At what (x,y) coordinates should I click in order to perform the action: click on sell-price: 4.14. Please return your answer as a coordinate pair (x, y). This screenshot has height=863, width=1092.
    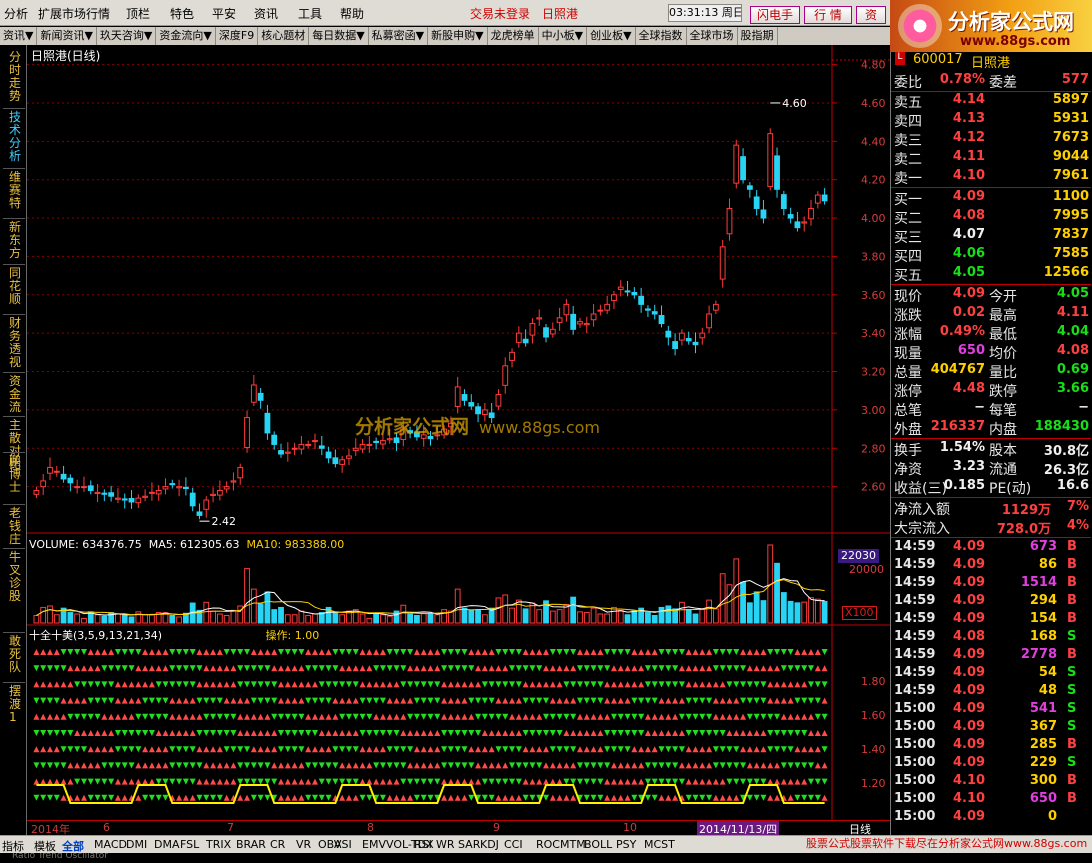
    Looking at the image, I should click on (958, 99).